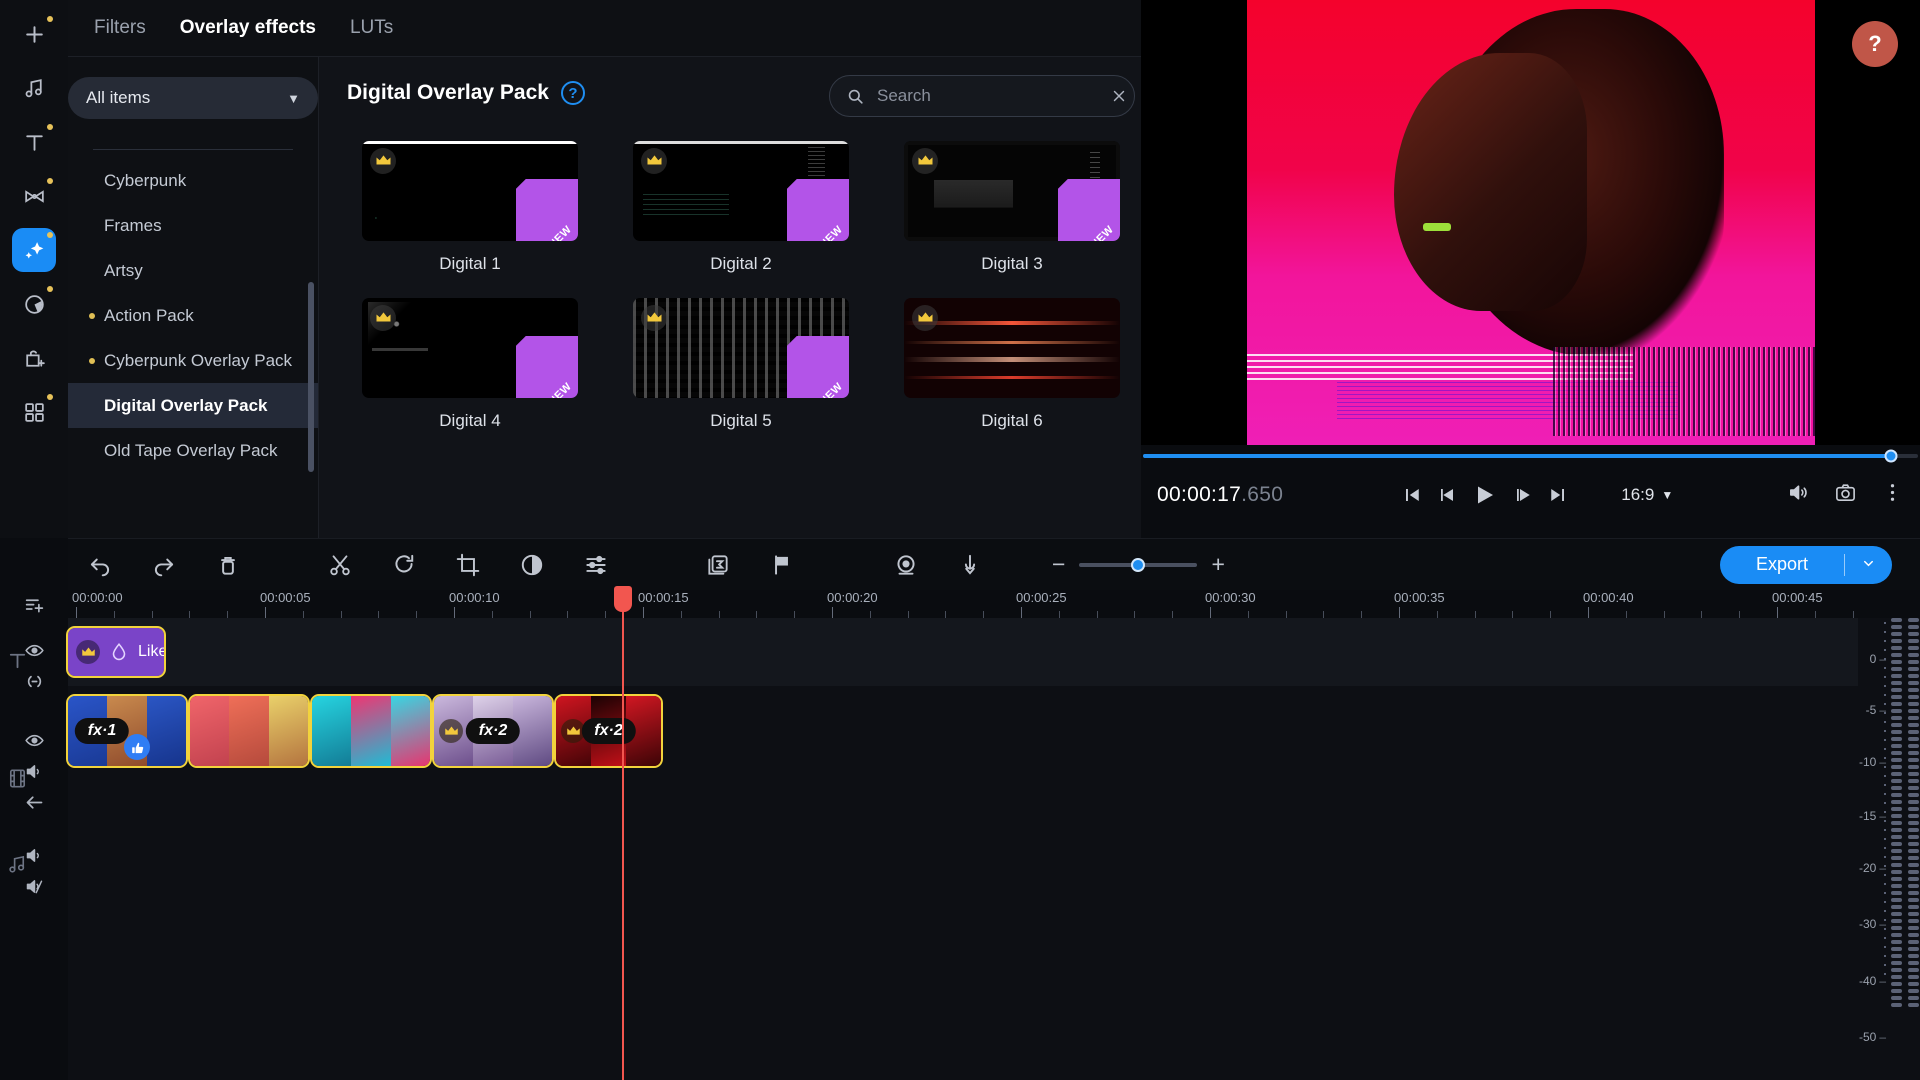  Describe the element at coordinates (116, 652) in the screenshot. I see `title-clip: Like` at that location.